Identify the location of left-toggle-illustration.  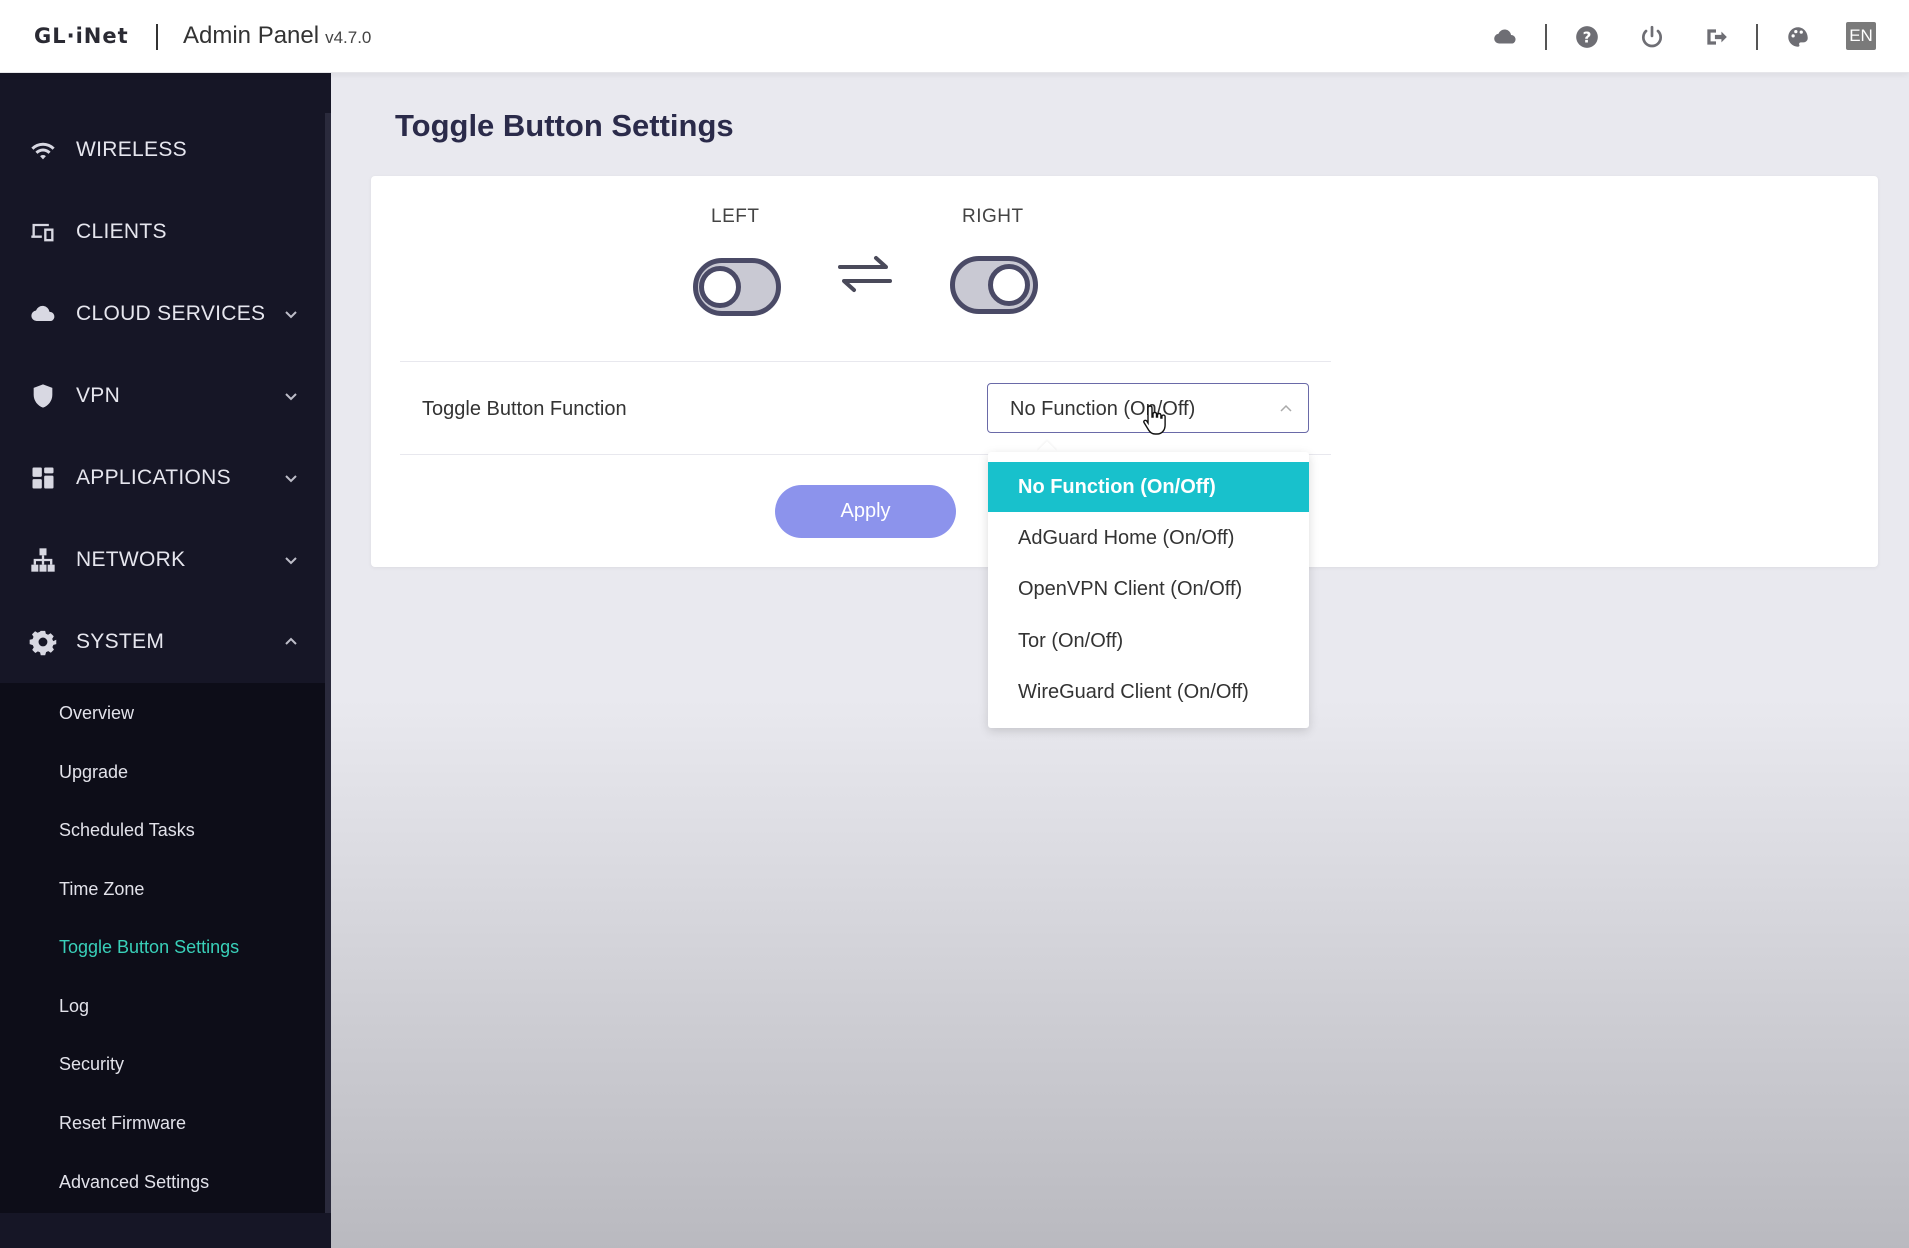
(737, 287).